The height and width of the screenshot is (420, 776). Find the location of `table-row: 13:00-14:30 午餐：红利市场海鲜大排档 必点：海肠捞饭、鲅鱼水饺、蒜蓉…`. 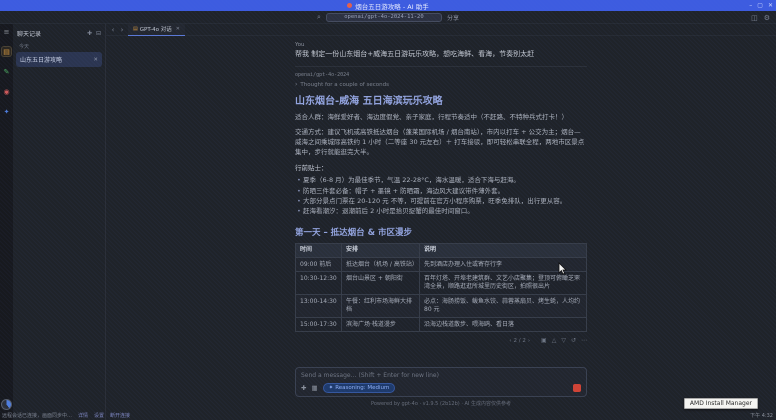

table-row: 13:00-14:30 午餐：红利市场海鲜大排档 必点：海肠捞饭、鲅鱼水饺、蒜蓉… is located at coordinates (441, 306).